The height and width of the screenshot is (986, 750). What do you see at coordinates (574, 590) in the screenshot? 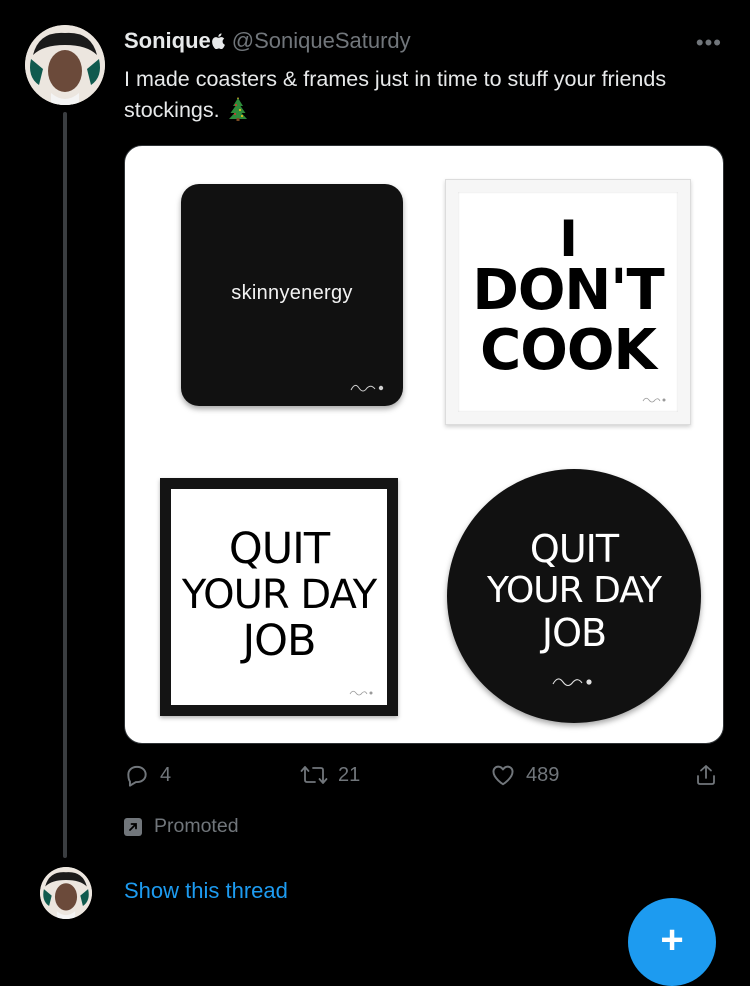
I see `coaster-round-line-2: YOUR DAY` at bounding box center [574, 590].